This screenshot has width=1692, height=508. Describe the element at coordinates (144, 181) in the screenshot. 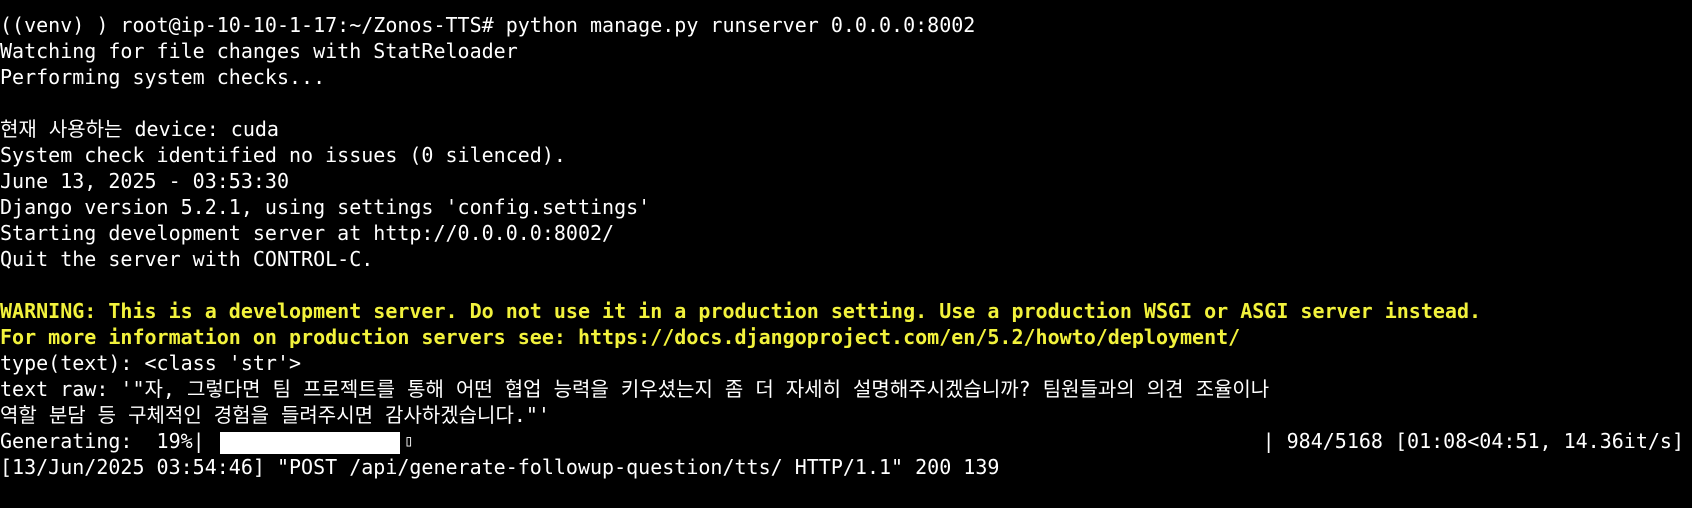

I see `output-line: June 13, 2025 - 03:53:30` at that location.